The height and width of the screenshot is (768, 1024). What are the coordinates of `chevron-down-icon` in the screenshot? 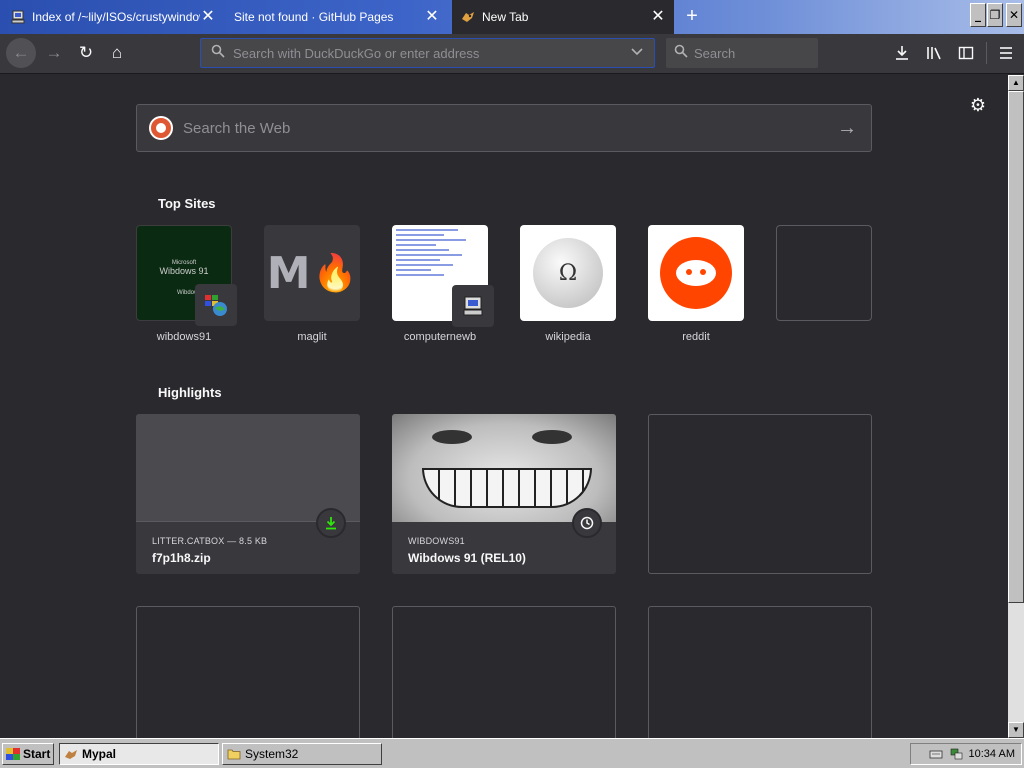 It's located at (637, 53).